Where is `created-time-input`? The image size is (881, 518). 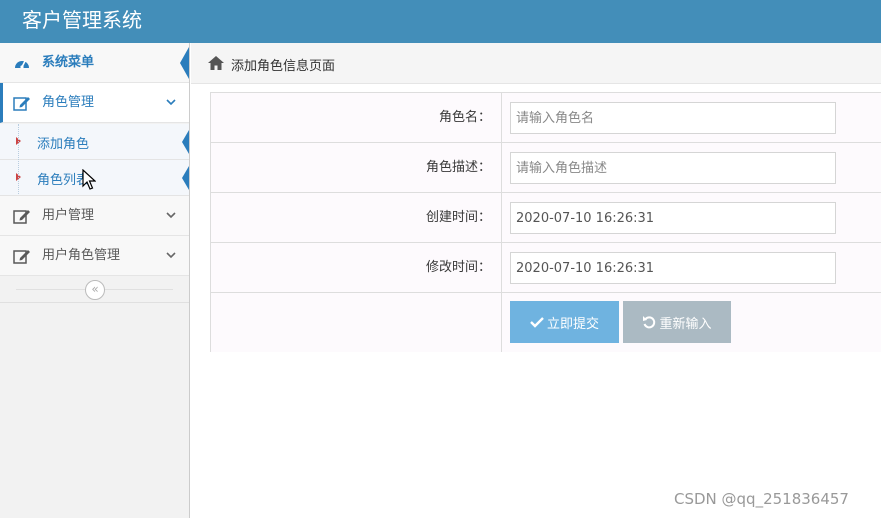
created-time-input is located at coordinates (673, 218).